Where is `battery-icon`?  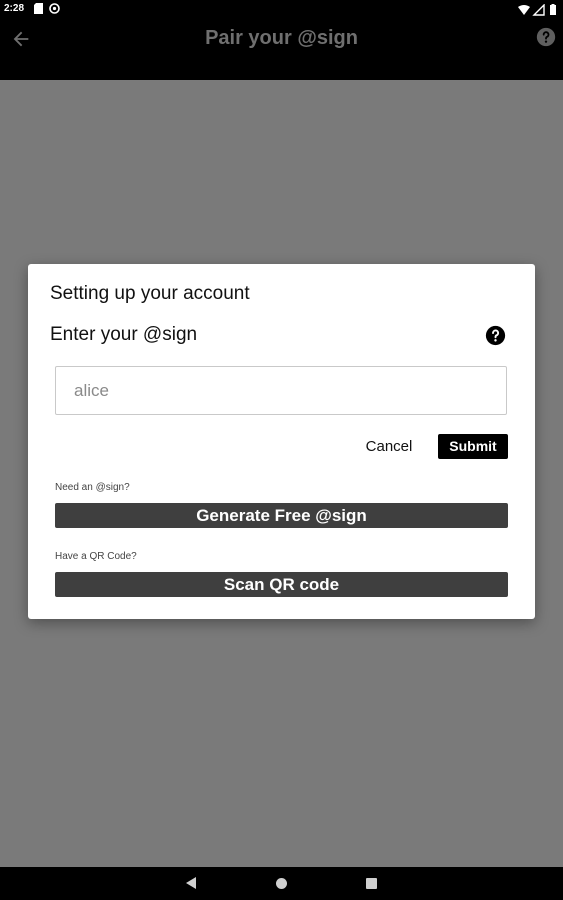 battery-icon is located at coordinates (553, 10).